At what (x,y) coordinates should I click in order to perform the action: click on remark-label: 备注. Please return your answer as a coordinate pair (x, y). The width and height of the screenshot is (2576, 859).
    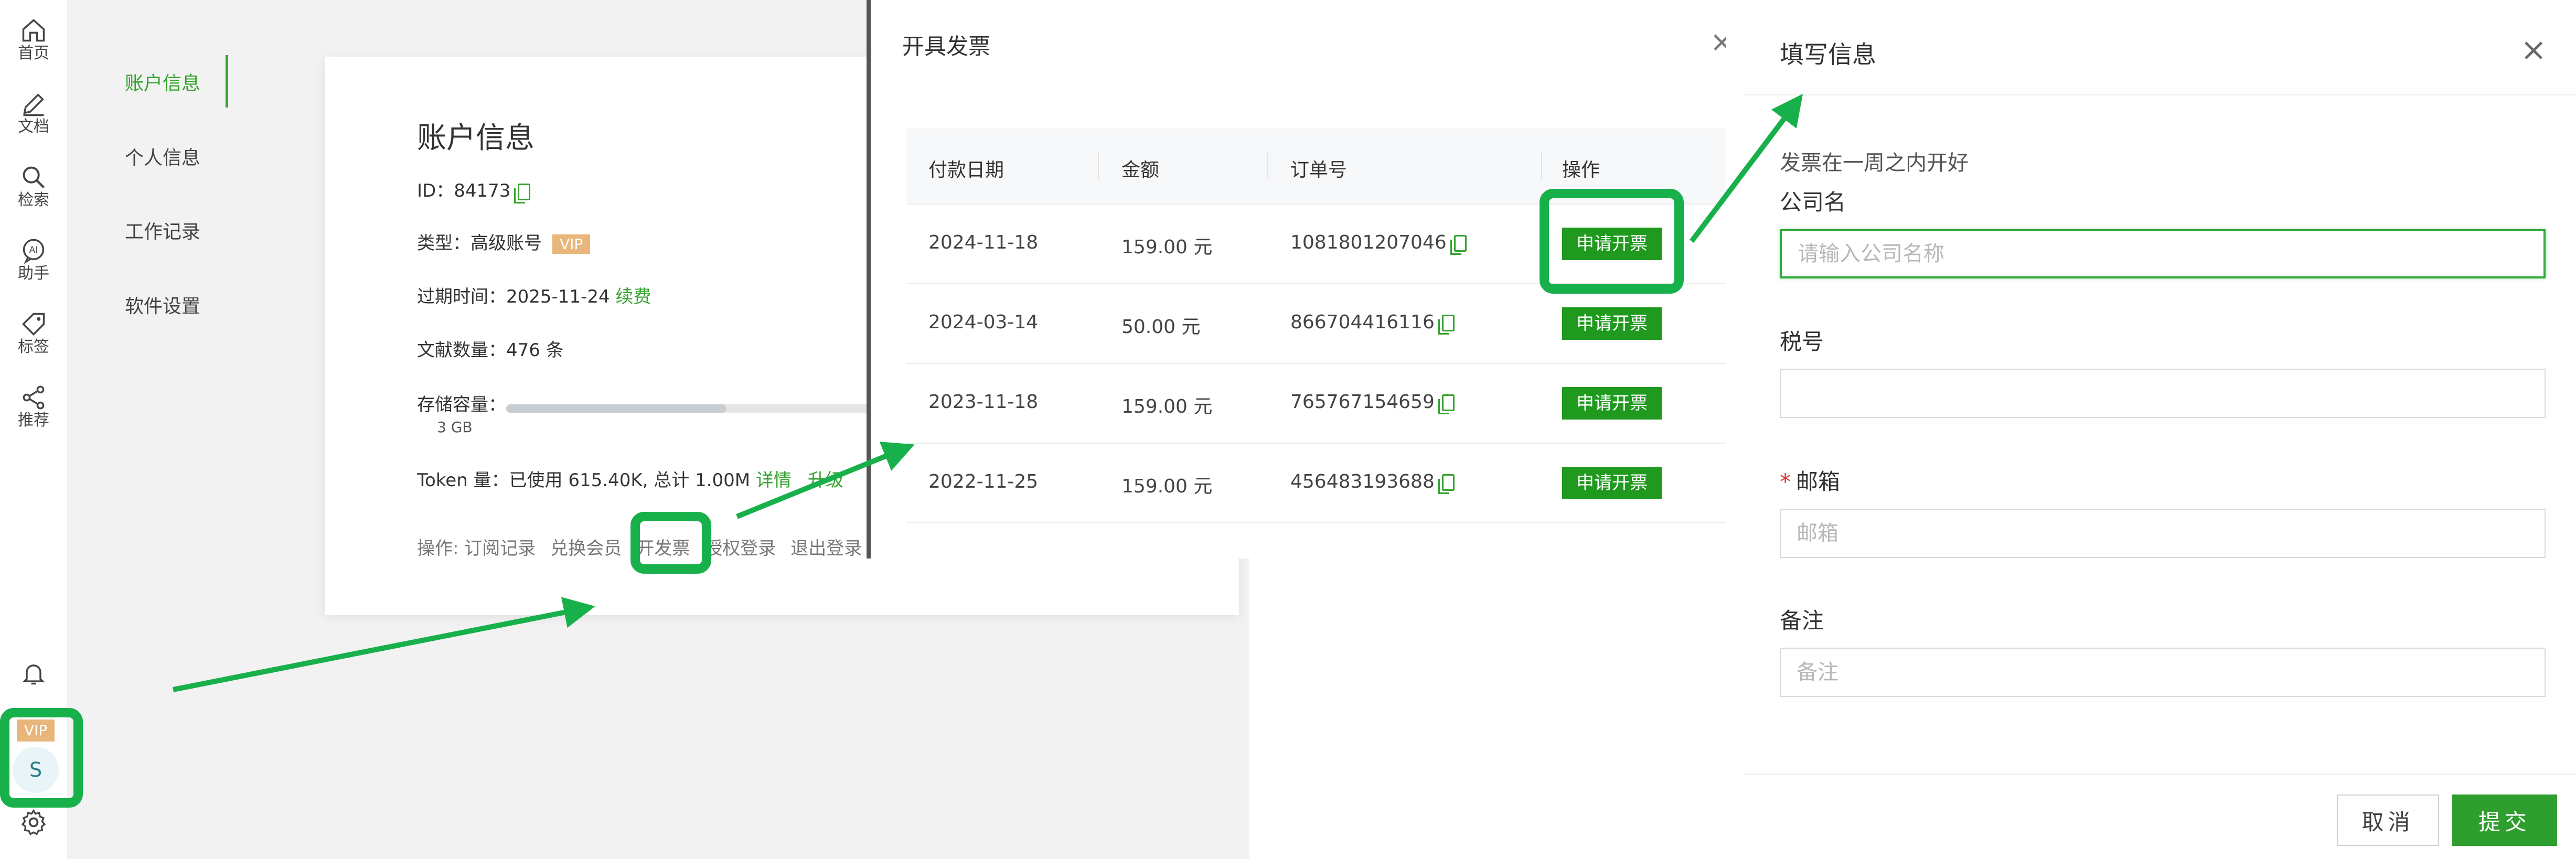
    Looking at the image, I should click on (1802, 620).